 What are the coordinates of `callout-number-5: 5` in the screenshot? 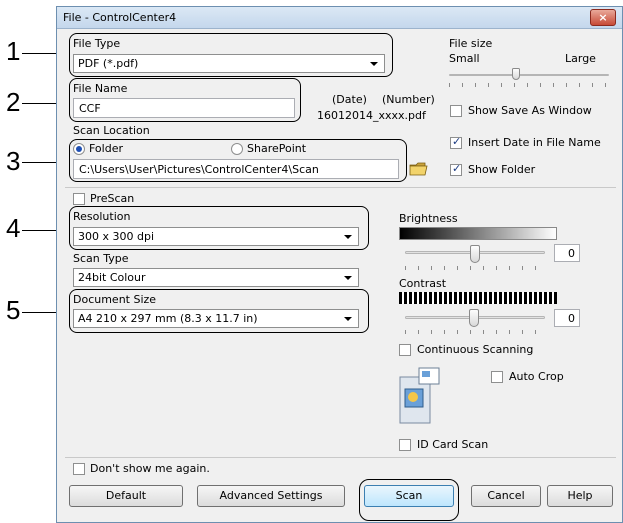 It's located at (13, 310).